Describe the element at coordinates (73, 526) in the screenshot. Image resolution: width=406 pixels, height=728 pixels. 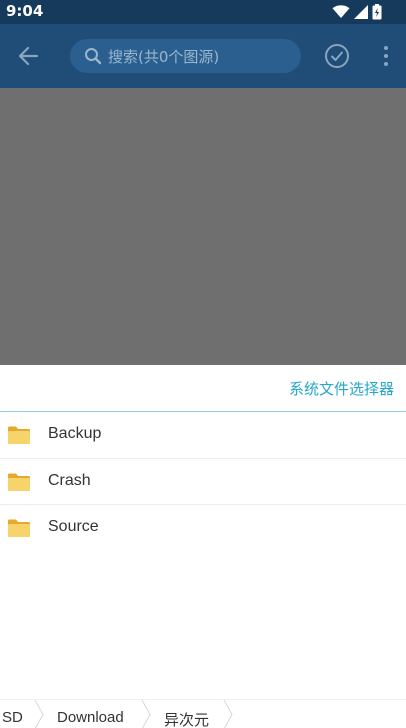
I see `folder-name: Source` at that location.